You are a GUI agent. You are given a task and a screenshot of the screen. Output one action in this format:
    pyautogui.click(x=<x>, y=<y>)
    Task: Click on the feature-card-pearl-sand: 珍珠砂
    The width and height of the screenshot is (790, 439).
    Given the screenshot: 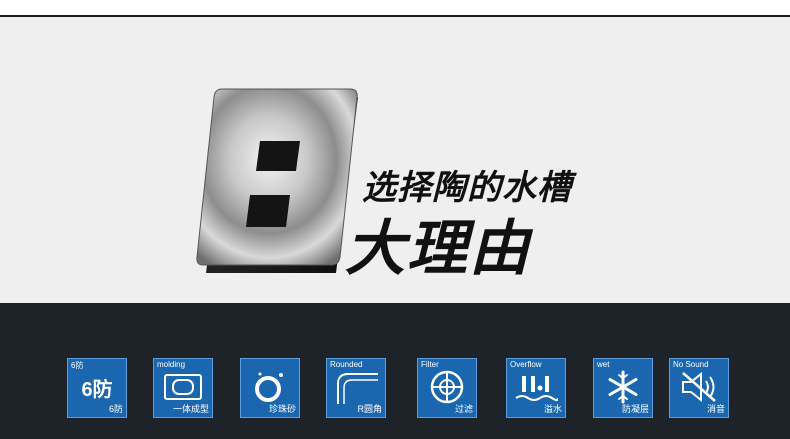 What is the action you would take?
    pyautogui.click(x=270, y=388)
    